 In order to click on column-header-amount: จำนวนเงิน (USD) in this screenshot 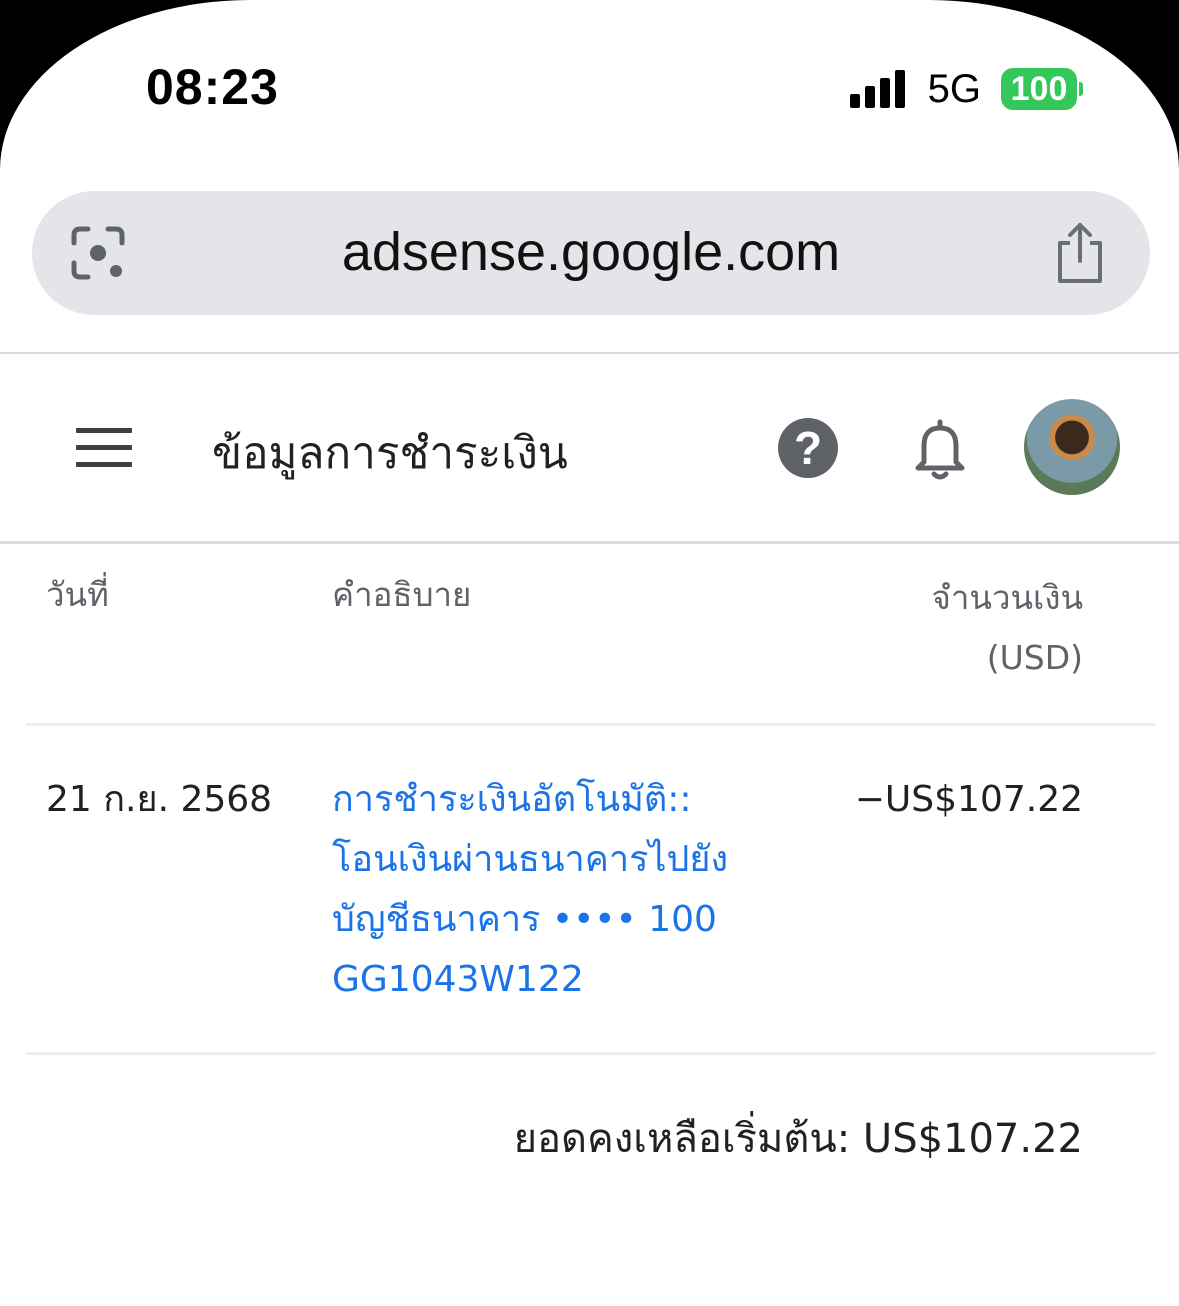, I will do `click(1007, 628)`.